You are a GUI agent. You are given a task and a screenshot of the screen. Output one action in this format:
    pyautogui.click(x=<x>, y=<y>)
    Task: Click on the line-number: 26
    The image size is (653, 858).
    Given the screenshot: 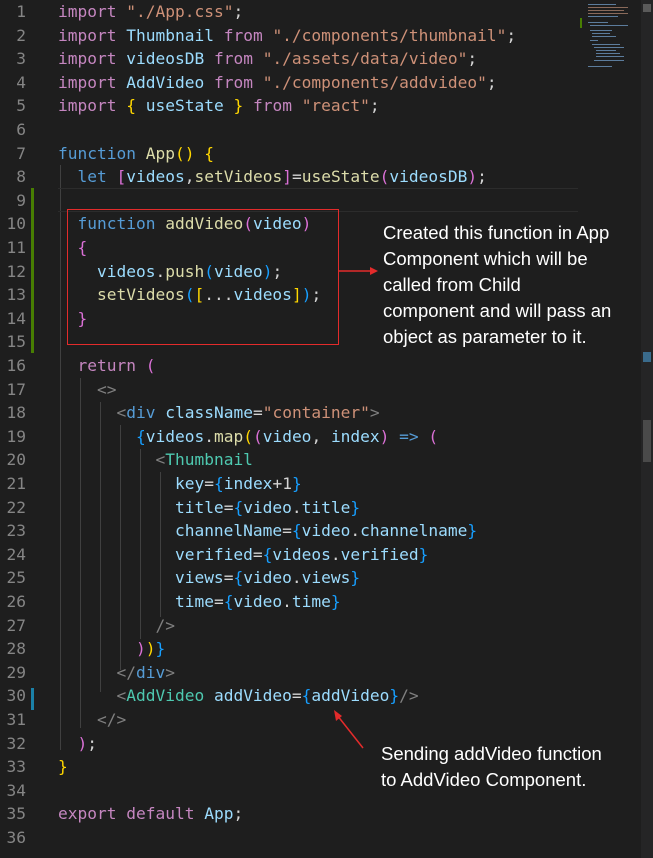 What is the action you would take?
    pyautogui.click(x=16, y=601)
    